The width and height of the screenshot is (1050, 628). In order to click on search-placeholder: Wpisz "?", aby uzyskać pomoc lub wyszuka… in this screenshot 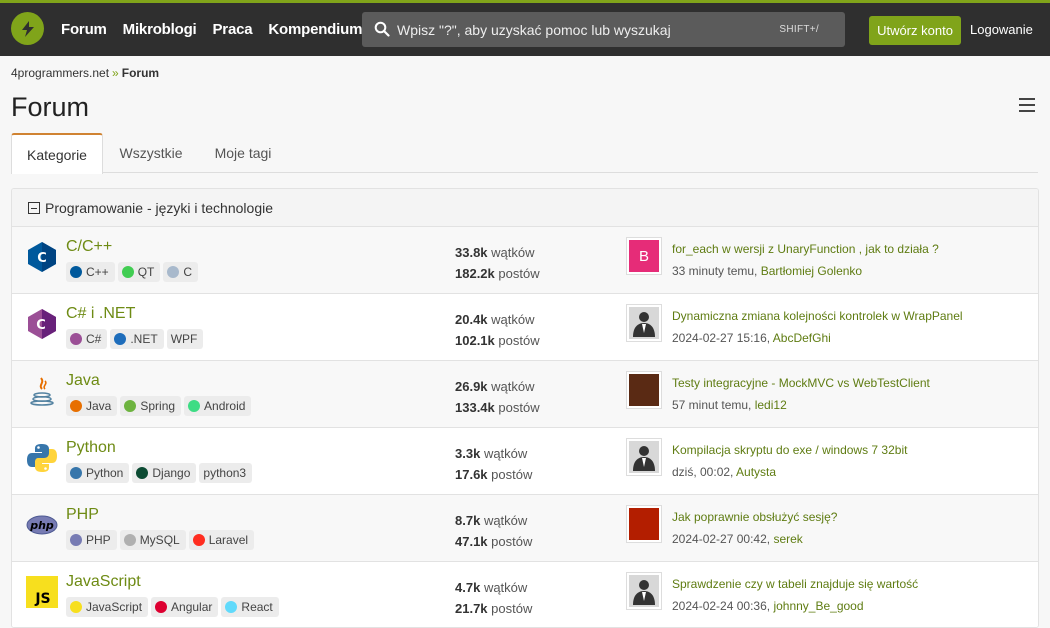, I will do `click(534, 30)`.